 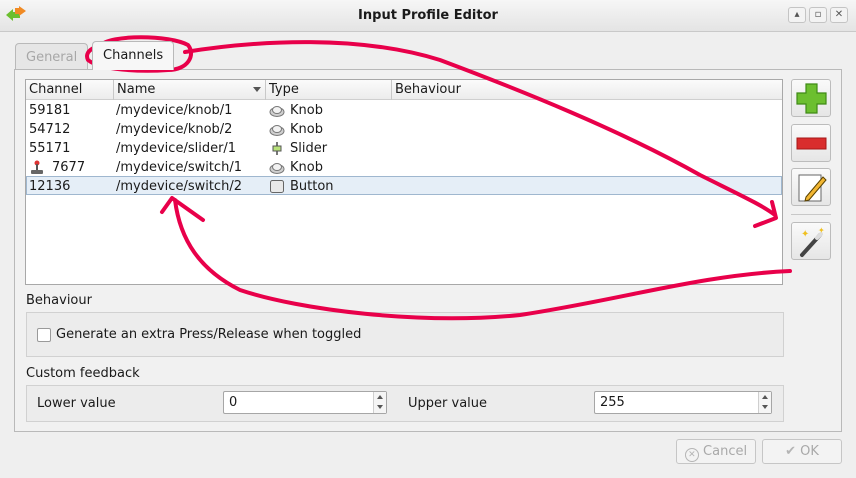 I want to click on ok-button: ✔ OK, so click(x=802, y=451).